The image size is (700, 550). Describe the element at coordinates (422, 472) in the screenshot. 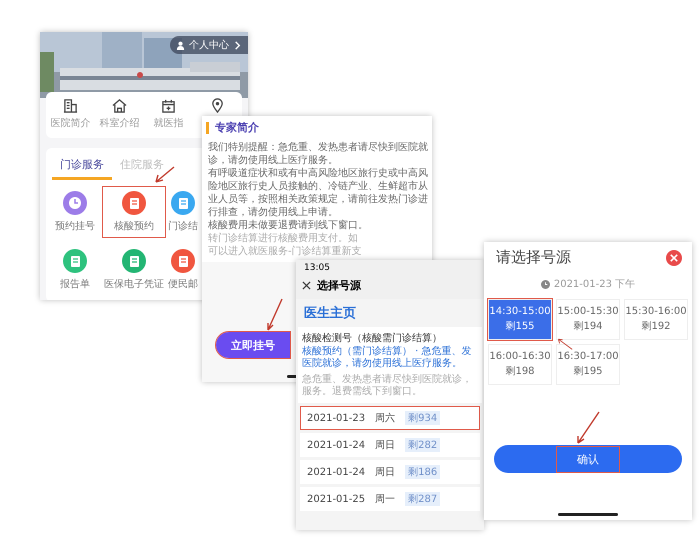

I see `remaining-badge: 剩186` at that location.